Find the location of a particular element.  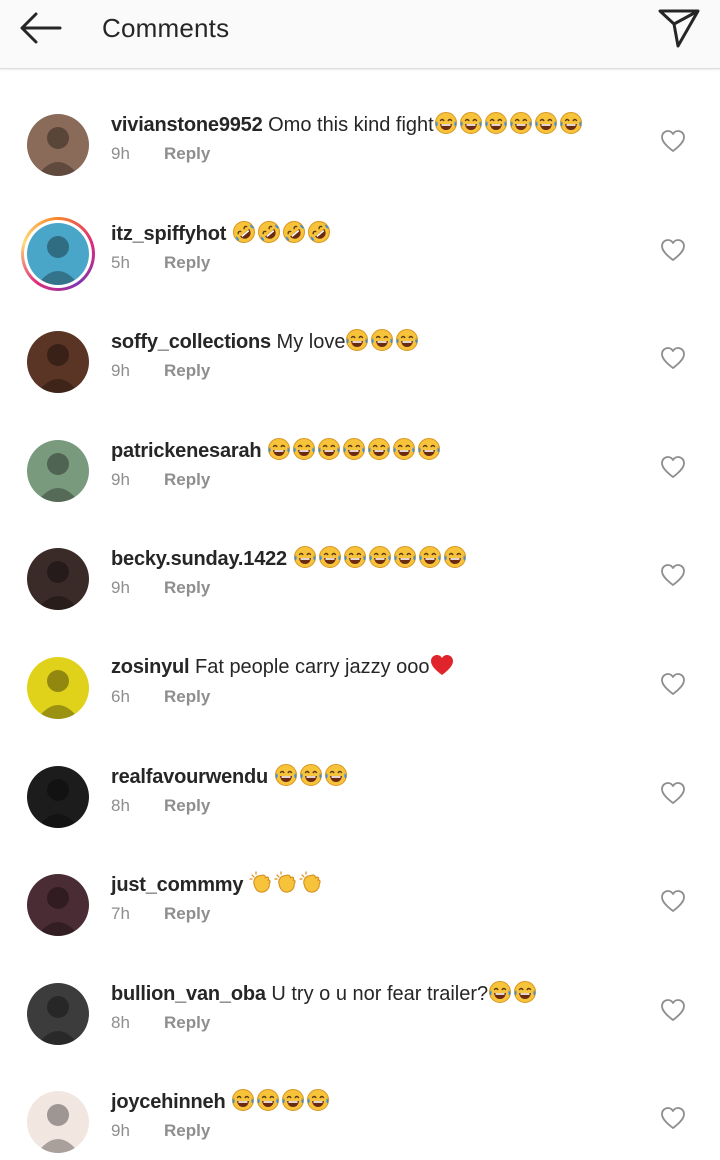

top-bar: Comments is located at coordinates (360, 34).